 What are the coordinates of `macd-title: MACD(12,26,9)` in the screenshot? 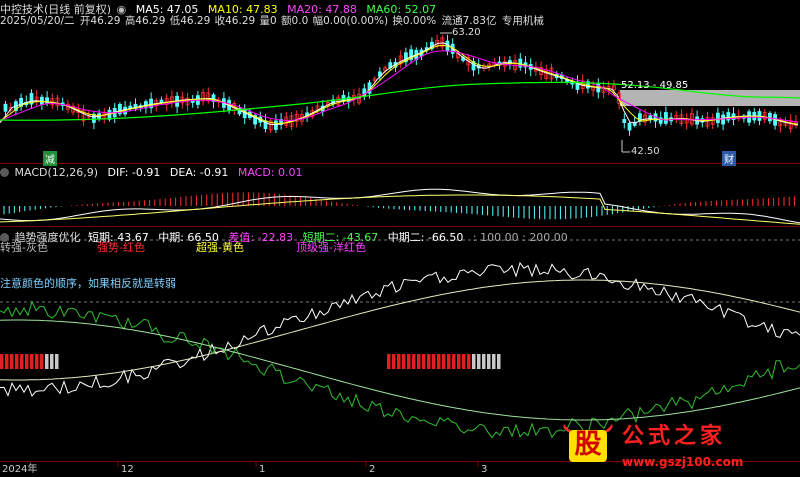 It's located at (57, 172).